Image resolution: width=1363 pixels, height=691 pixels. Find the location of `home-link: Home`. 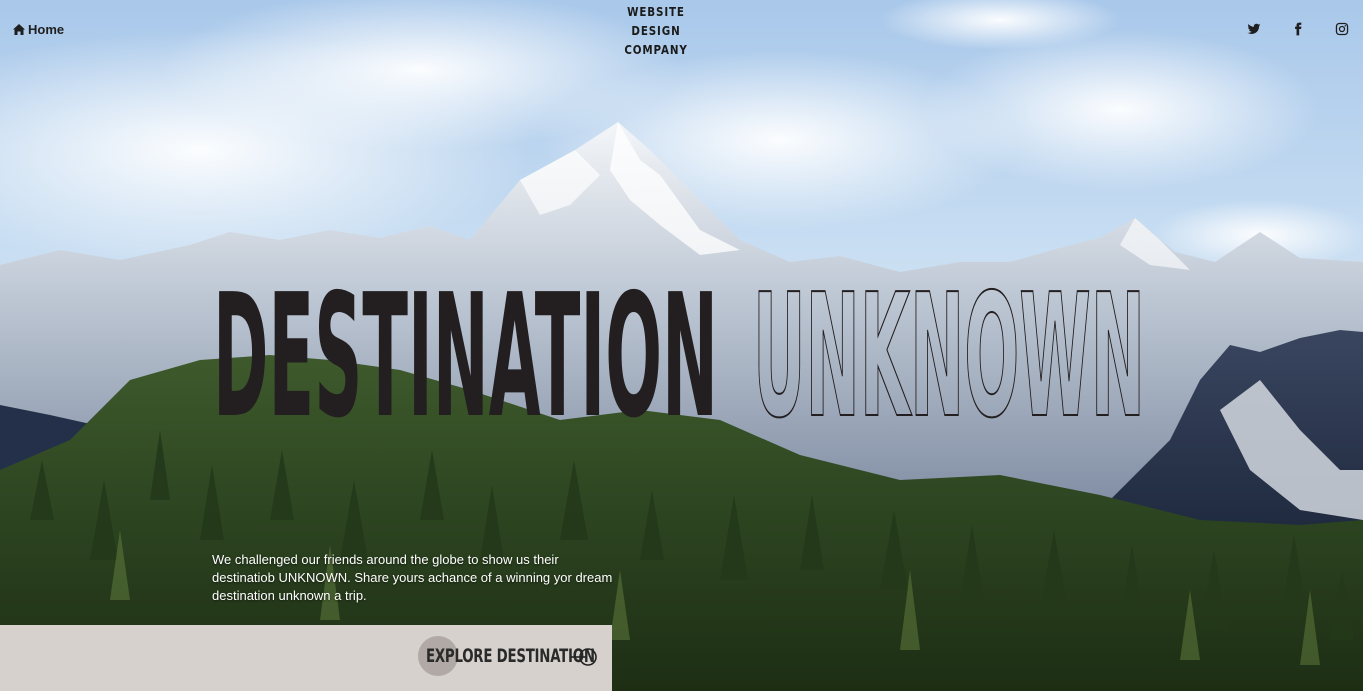

home-link: Home is located at coordinates (38, 29).